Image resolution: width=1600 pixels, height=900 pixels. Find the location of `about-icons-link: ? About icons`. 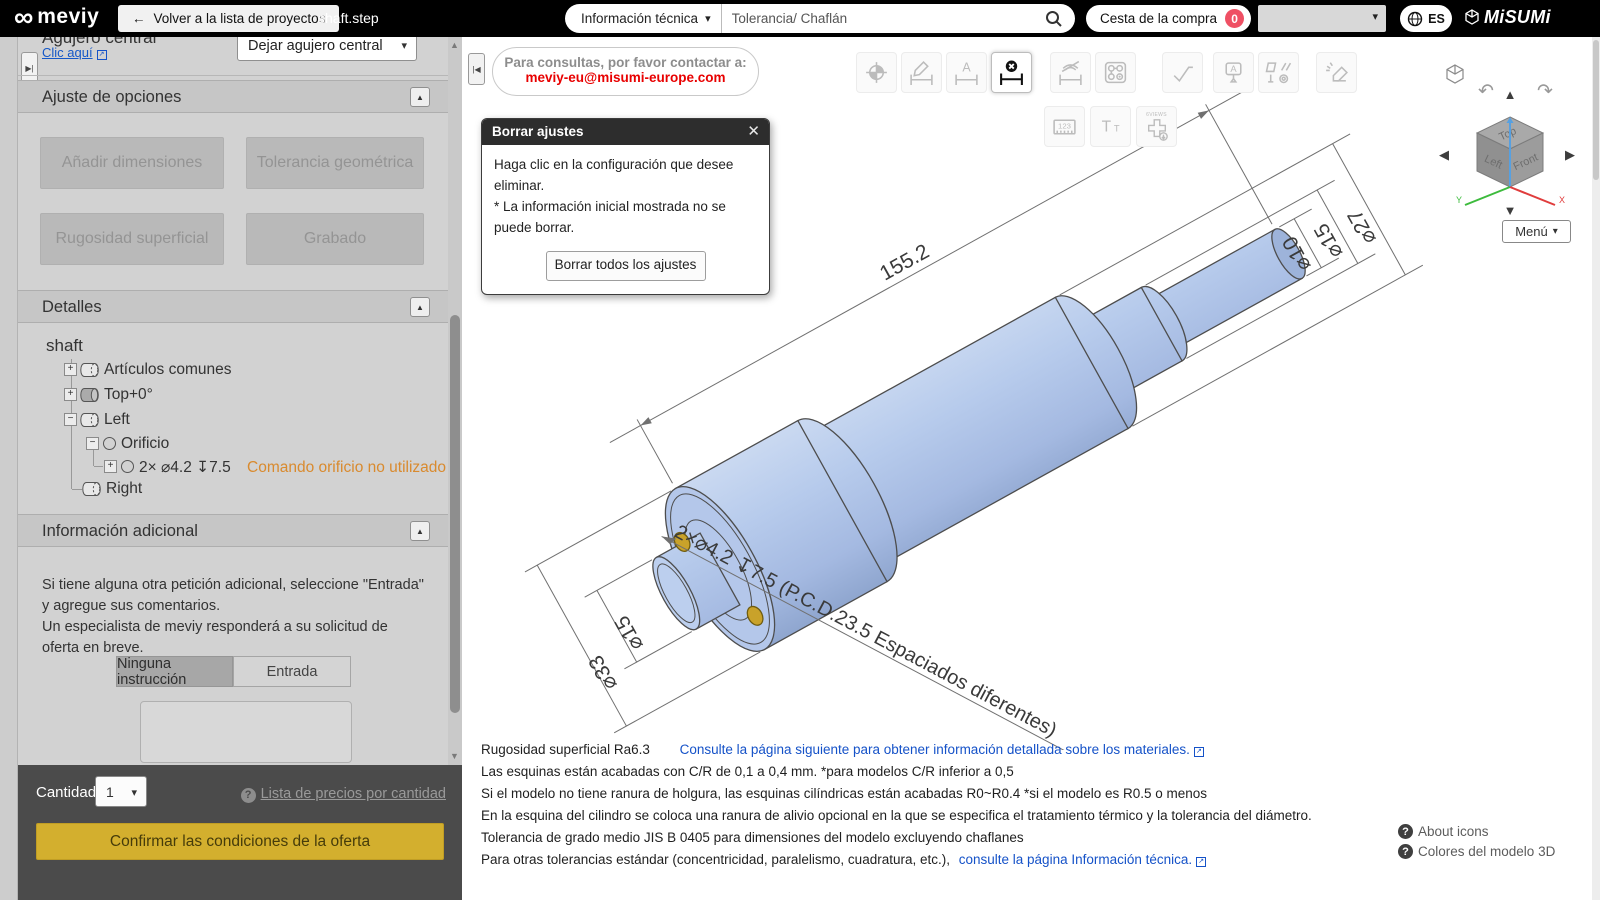

about-icons-link: ? About icons is located at coordinates (1476, 831).